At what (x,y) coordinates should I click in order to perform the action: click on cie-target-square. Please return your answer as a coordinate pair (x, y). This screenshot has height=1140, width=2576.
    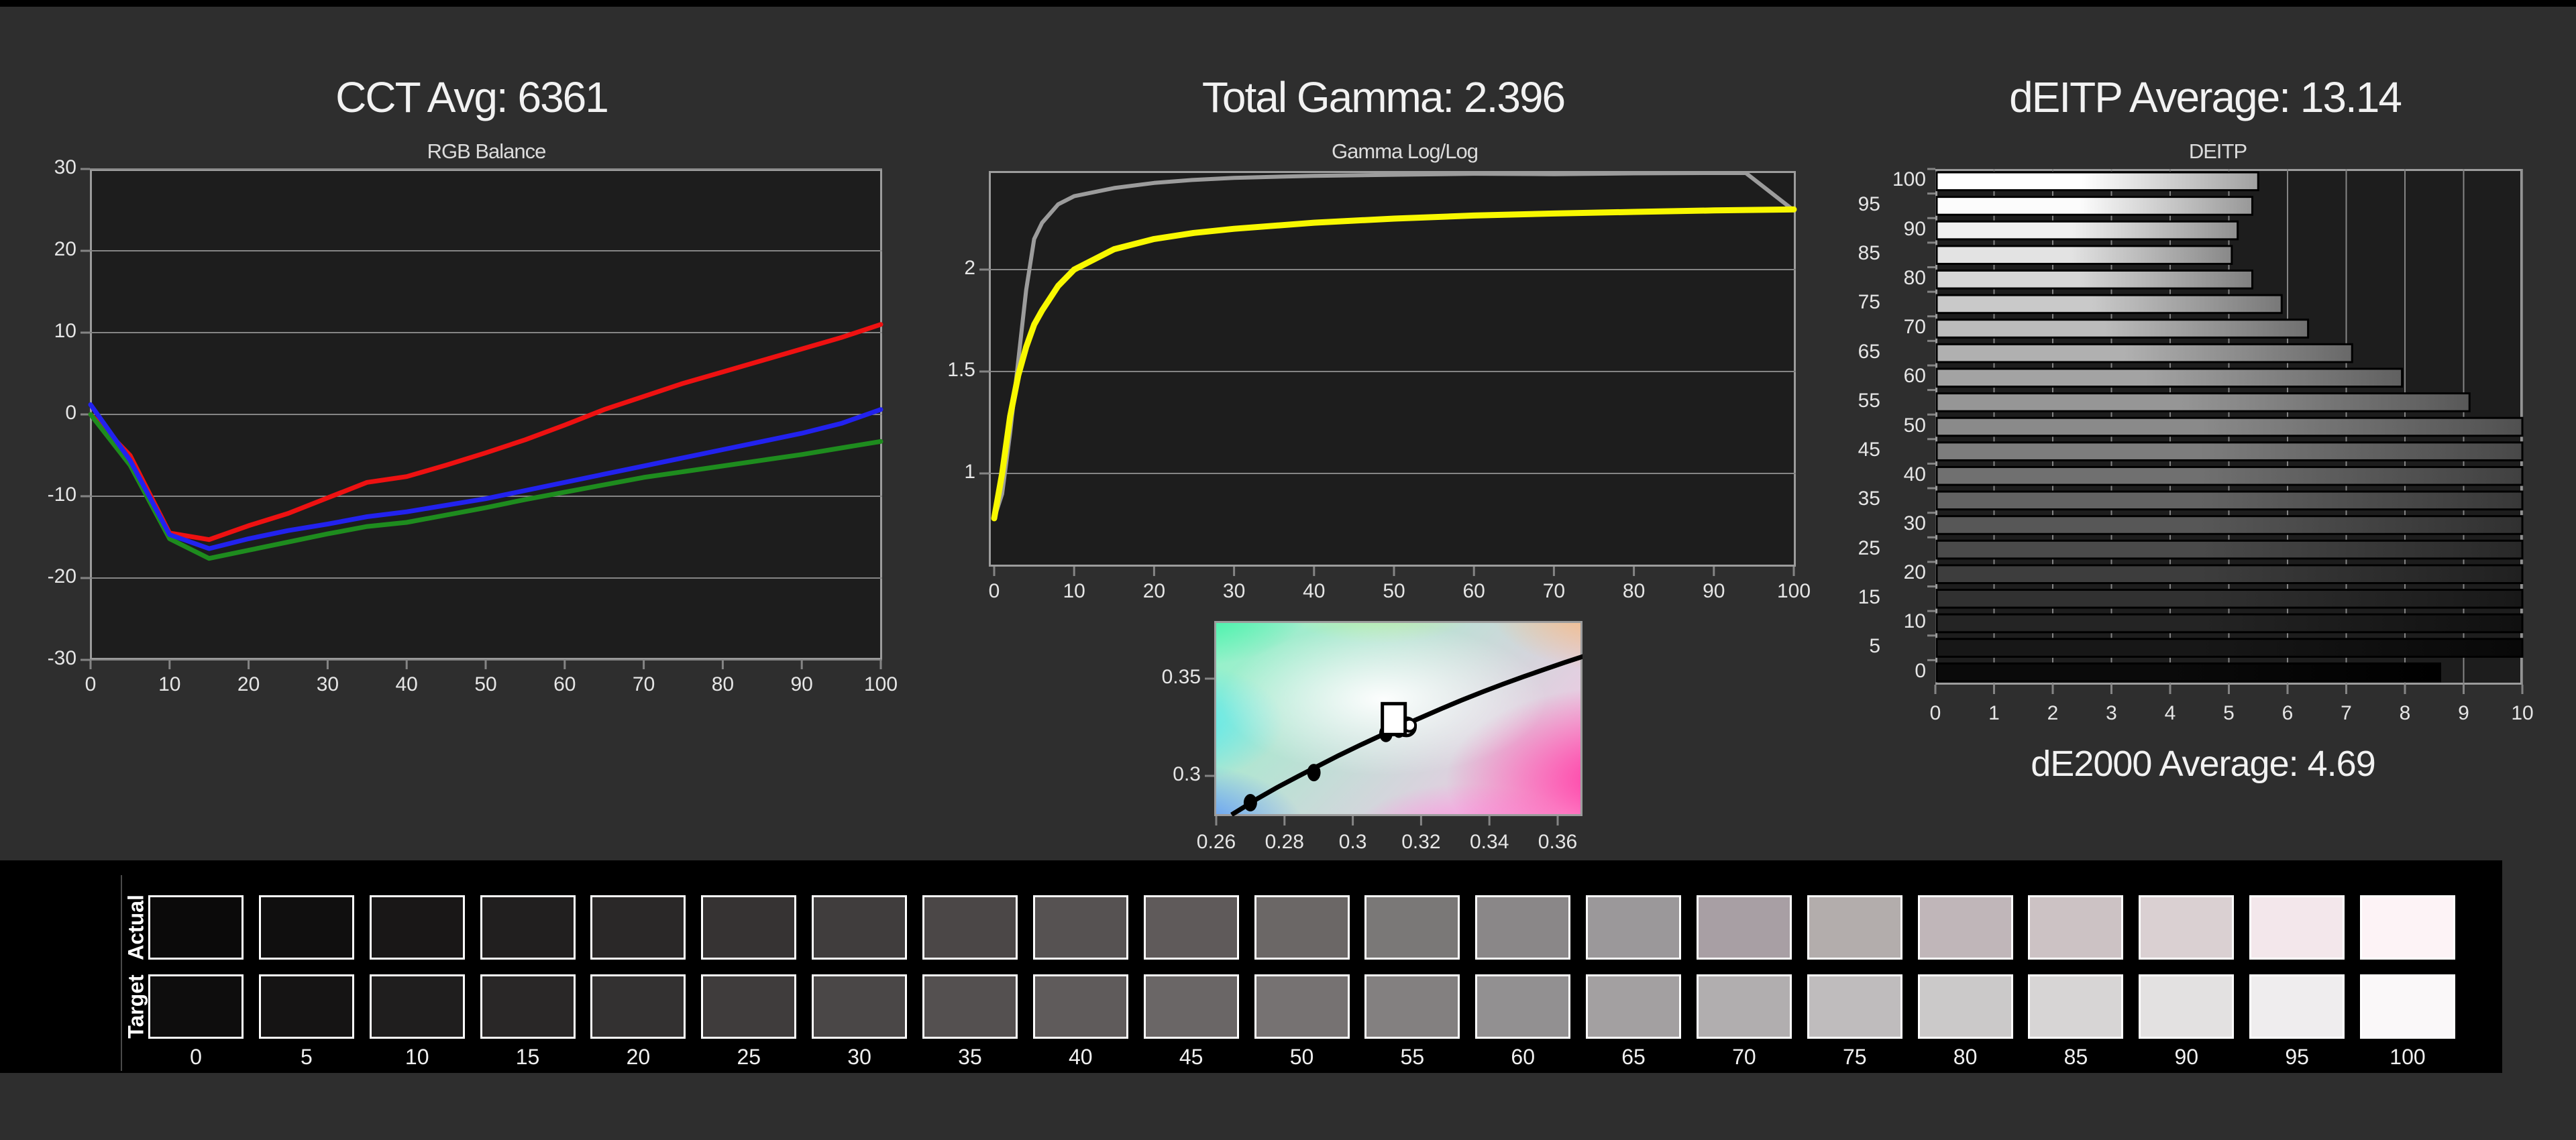
    Looking at the image, I should click on (1394, 718).